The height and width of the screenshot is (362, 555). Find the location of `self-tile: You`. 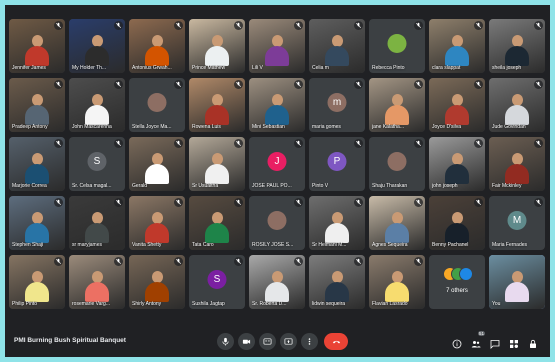

self-tile: You is located at coordinates (517, 282).